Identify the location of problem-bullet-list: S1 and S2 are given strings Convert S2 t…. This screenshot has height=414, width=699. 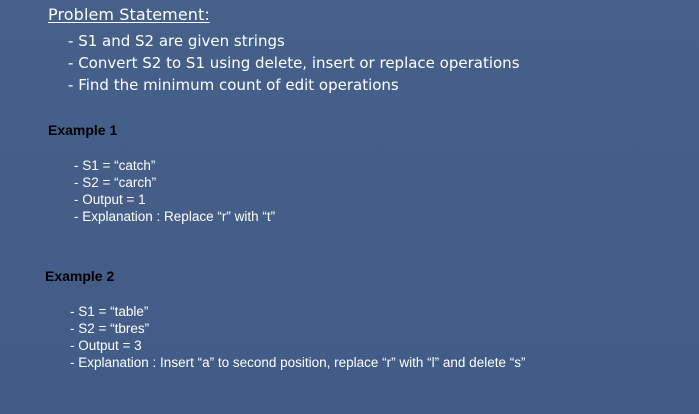
(294, 63).